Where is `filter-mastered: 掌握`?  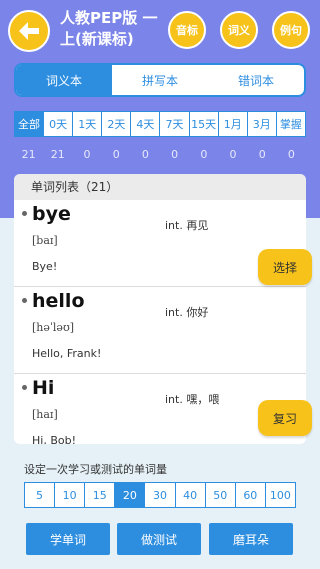 filter-mastered: 掌握 is located at coordinates (291, 124).